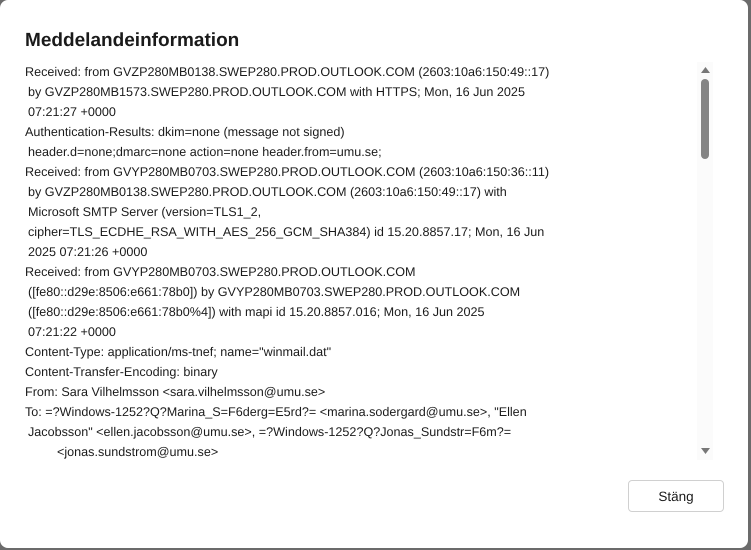 The height and width of the screenshot is (550, 751). Describe the element at coordinates (705, 70) in the screenshot. I see `scroll-up-icon` at that location.